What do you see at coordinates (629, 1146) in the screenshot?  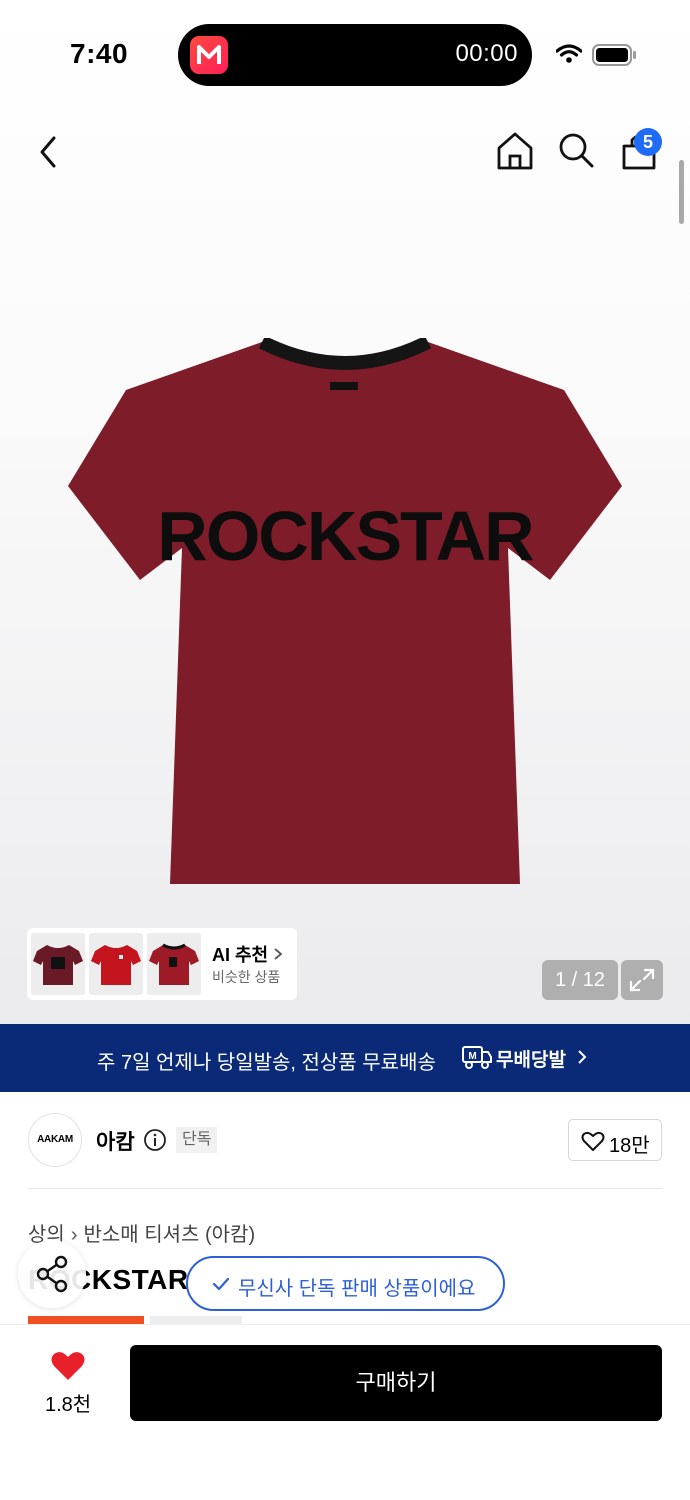 I see `brand-like-count: 18만` at bounding box center [629, 1146].